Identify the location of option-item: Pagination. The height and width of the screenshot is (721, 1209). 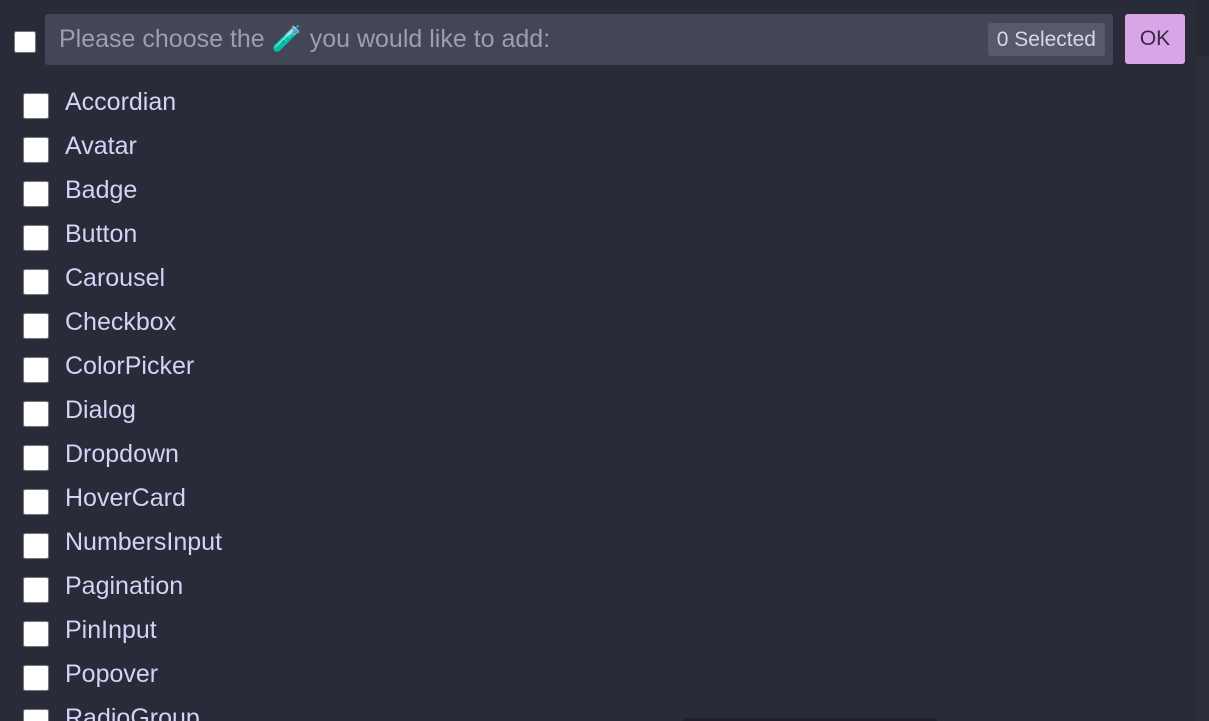
(598, 586).